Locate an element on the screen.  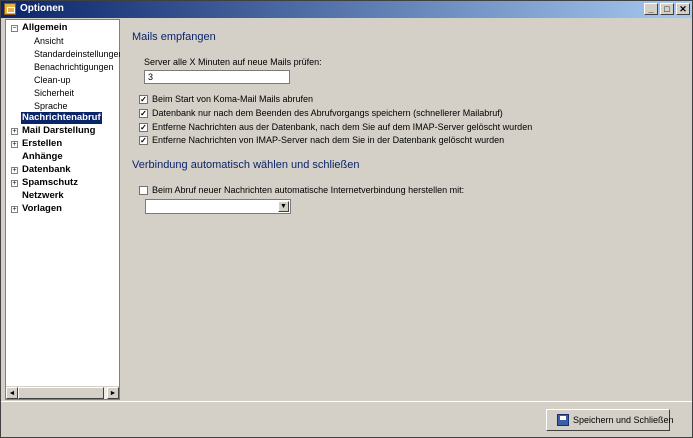
save-and-close-label: Speichern und Schließen is located at coordinates (623, 420).